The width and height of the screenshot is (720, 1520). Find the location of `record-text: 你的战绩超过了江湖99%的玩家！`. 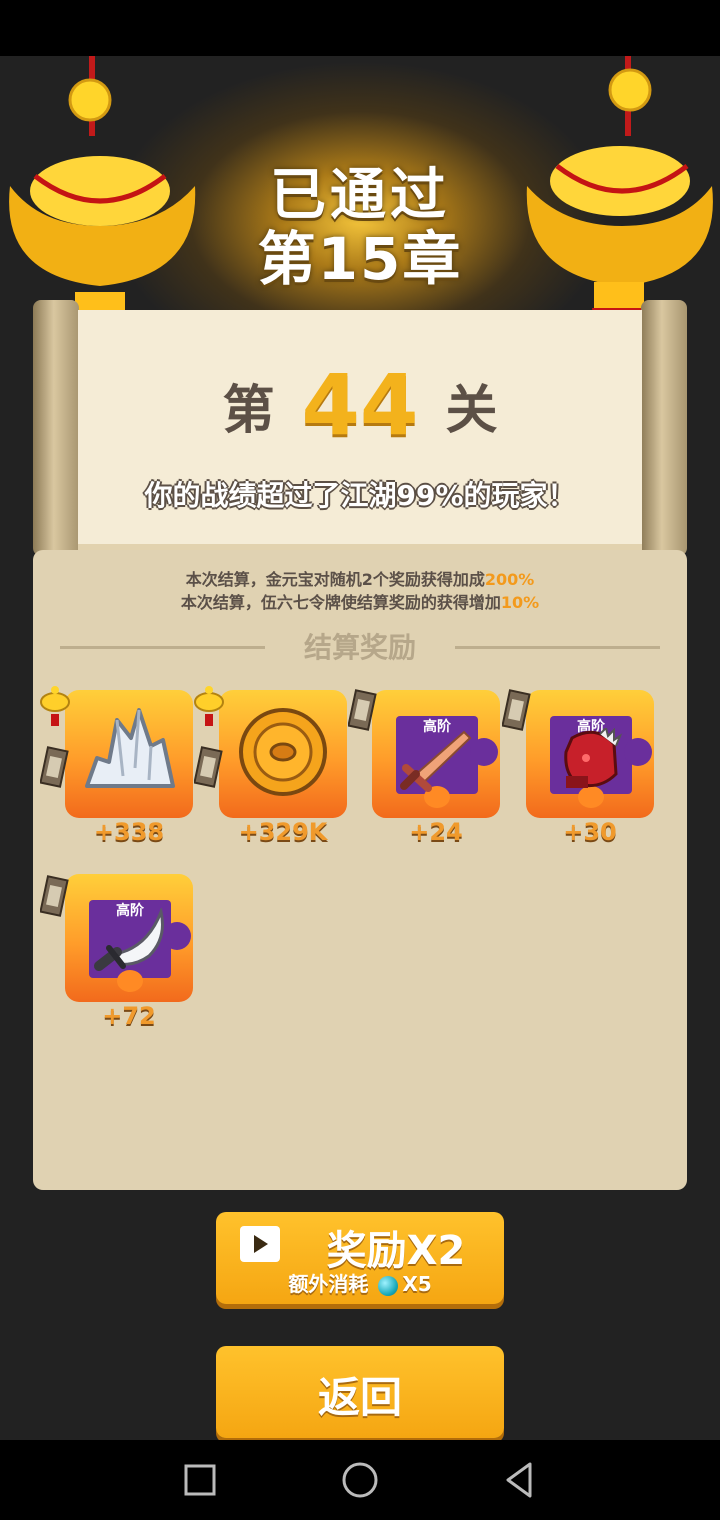

record-text: 你的战绩超过了江湖99%的玩家！ is located at coordinates (360, 495).